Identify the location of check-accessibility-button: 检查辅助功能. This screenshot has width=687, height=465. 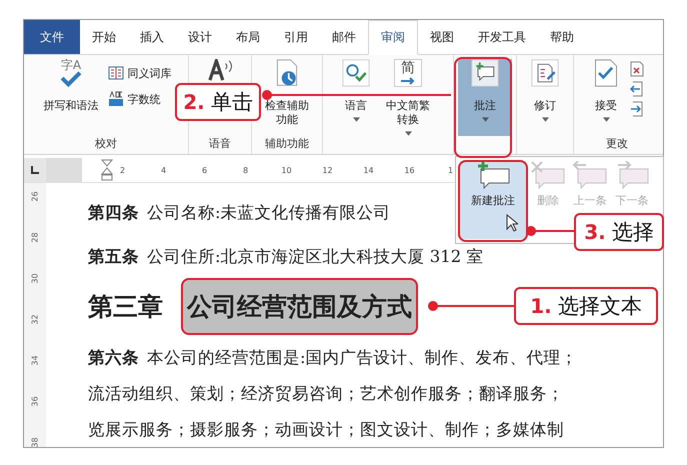
(287, 97).